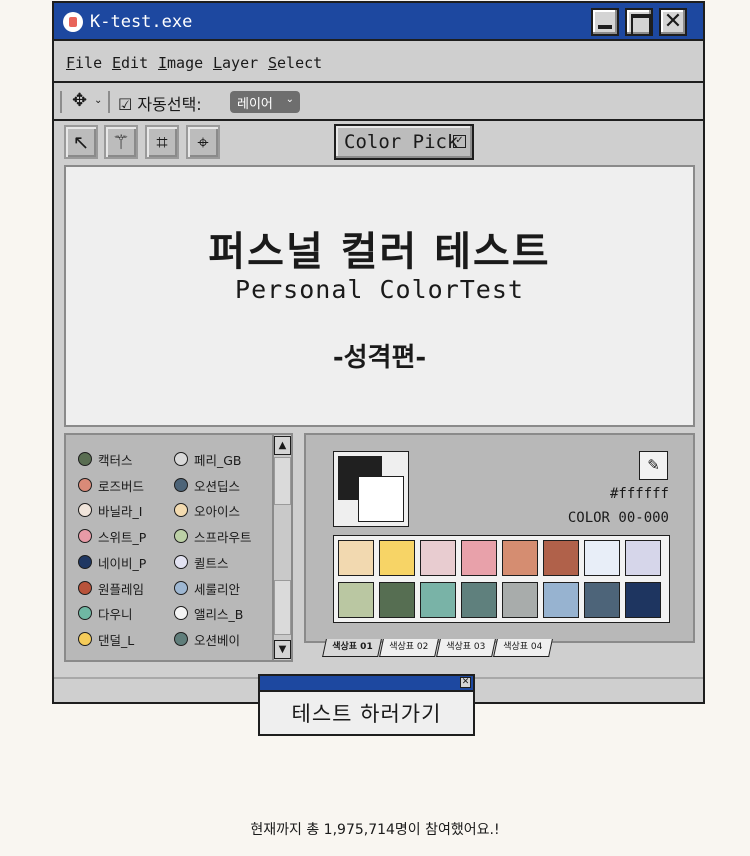 Image resolution: width=750 pixels, height=856 pixels. What do you see at coordinates (120, 512) in the screenshot?
I see `color-name: 바닐라_I` at bounding box center [120, 512].